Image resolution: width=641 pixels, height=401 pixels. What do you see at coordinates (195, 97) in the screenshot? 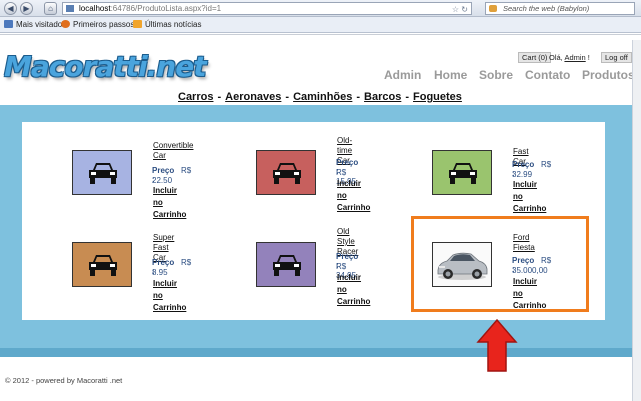
I see `category-carros: Carros` at bounding box center [195, 97].